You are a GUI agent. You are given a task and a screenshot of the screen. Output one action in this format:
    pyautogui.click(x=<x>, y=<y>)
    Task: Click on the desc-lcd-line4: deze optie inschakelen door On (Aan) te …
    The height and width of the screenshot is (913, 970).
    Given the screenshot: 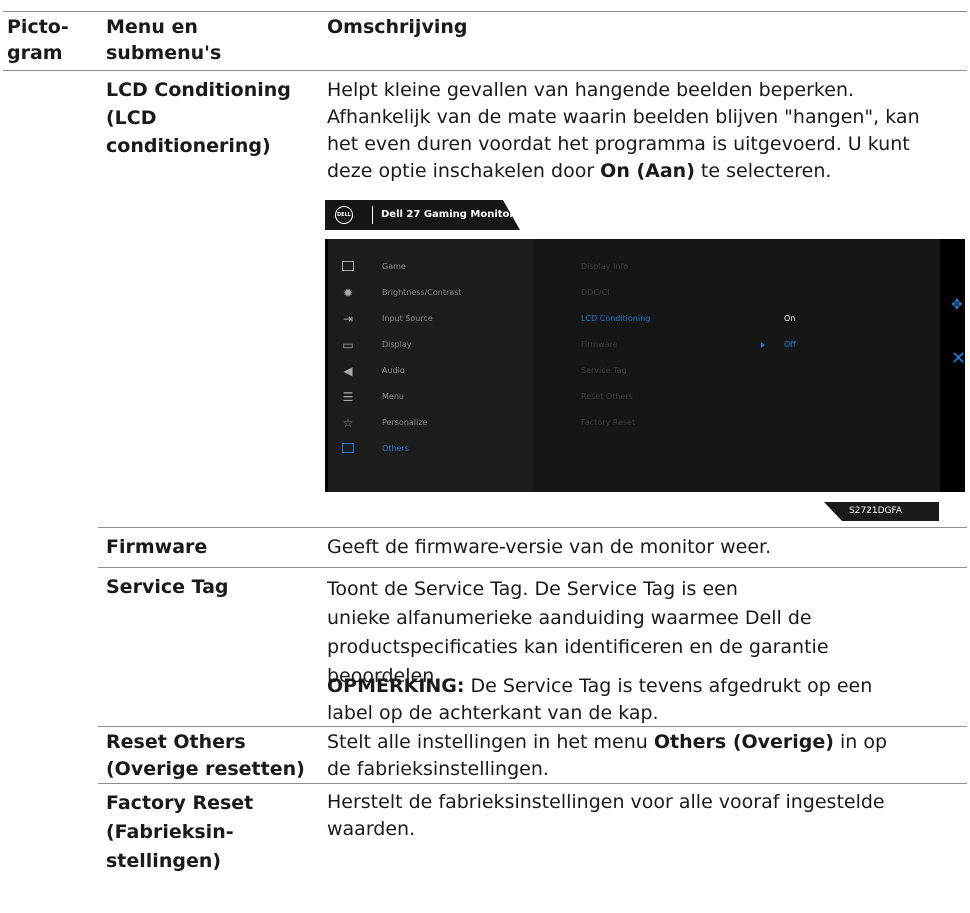 What is the action you would take?
    pyautogui.click(x=647, y=171)
    